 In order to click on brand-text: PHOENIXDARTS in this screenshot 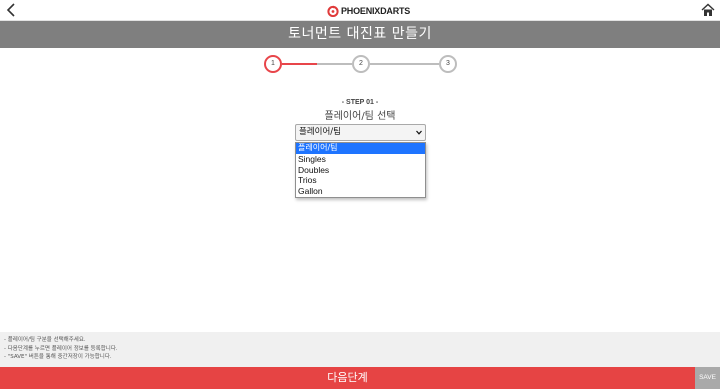, I will do `click(376, 11)`.